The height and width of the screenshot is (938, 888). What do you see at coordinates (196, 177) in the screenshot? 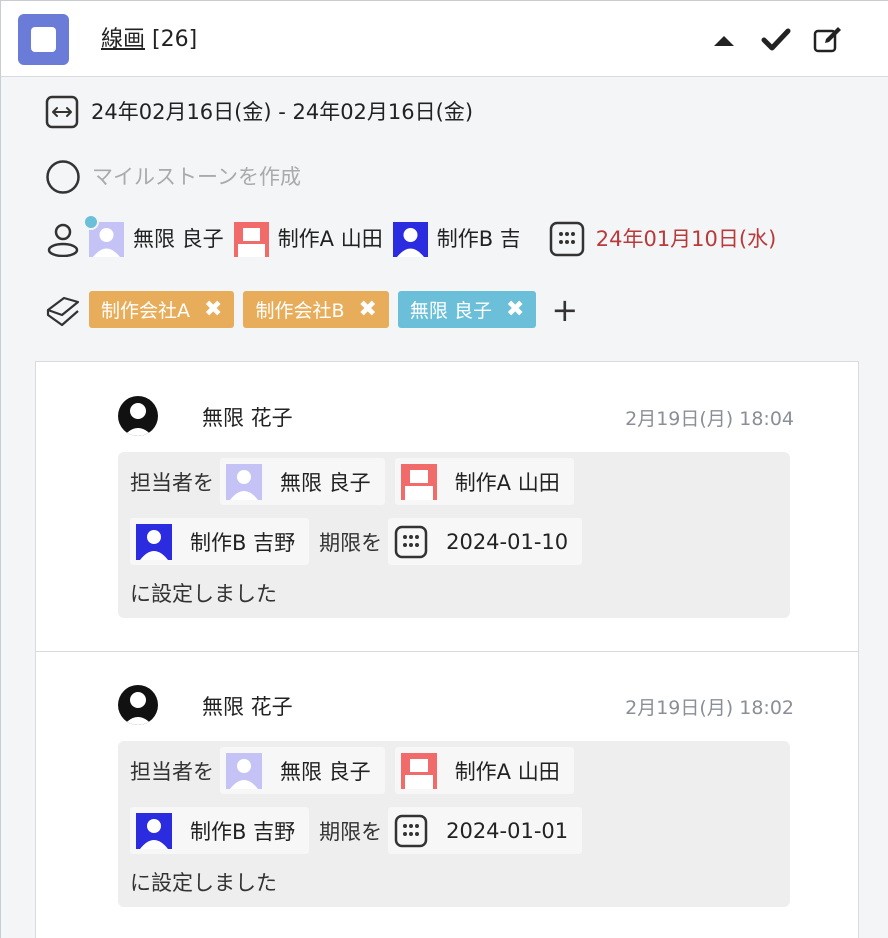
I see `milestone-placeholder: マイルストーンを作成` at bounding box center [196, 177].